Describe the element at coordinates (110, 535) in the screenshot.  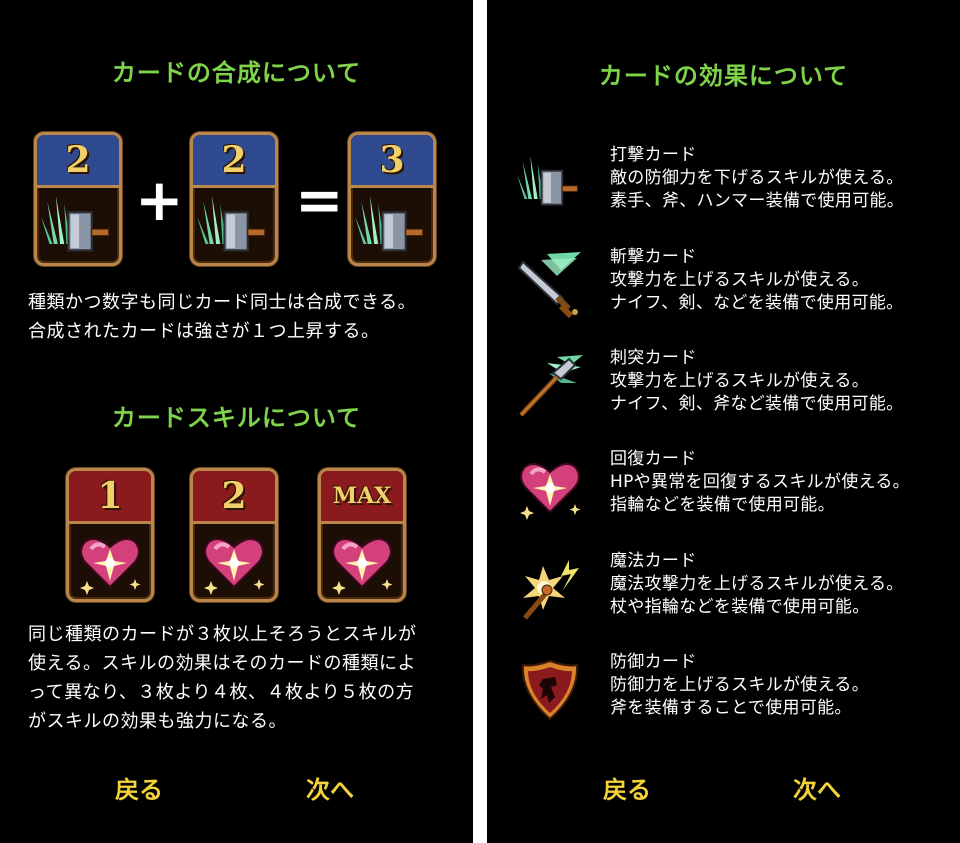
I see `card-heal-level-1: 1` at that location.